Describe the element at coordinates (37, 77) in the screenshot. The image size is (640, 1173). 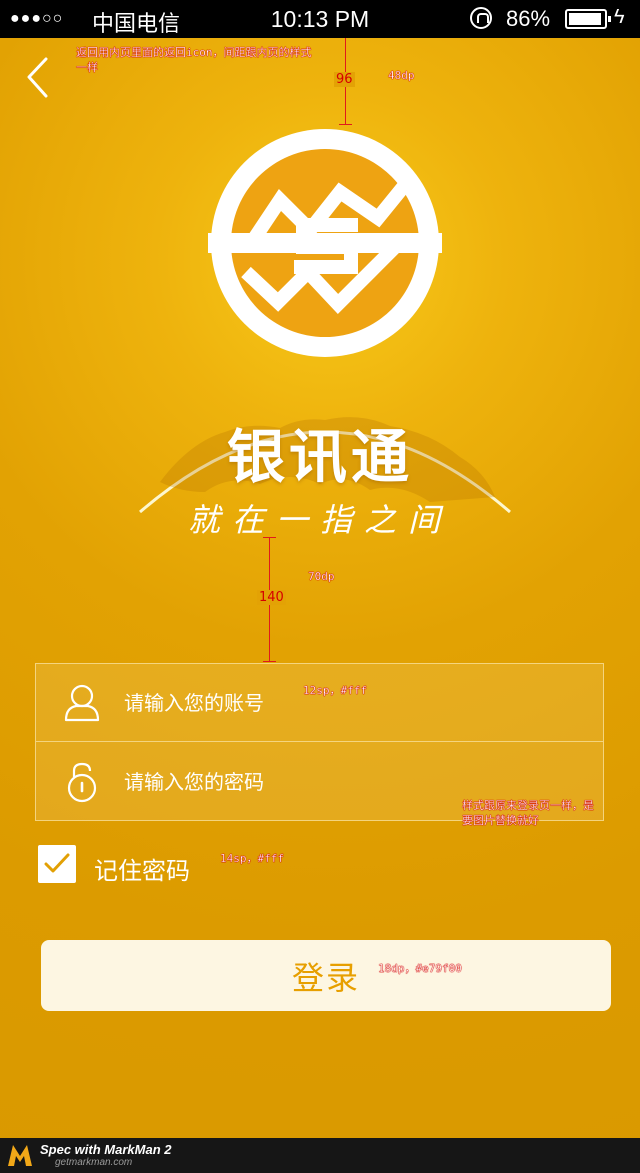
I see `chevron-left-icon` at that location.